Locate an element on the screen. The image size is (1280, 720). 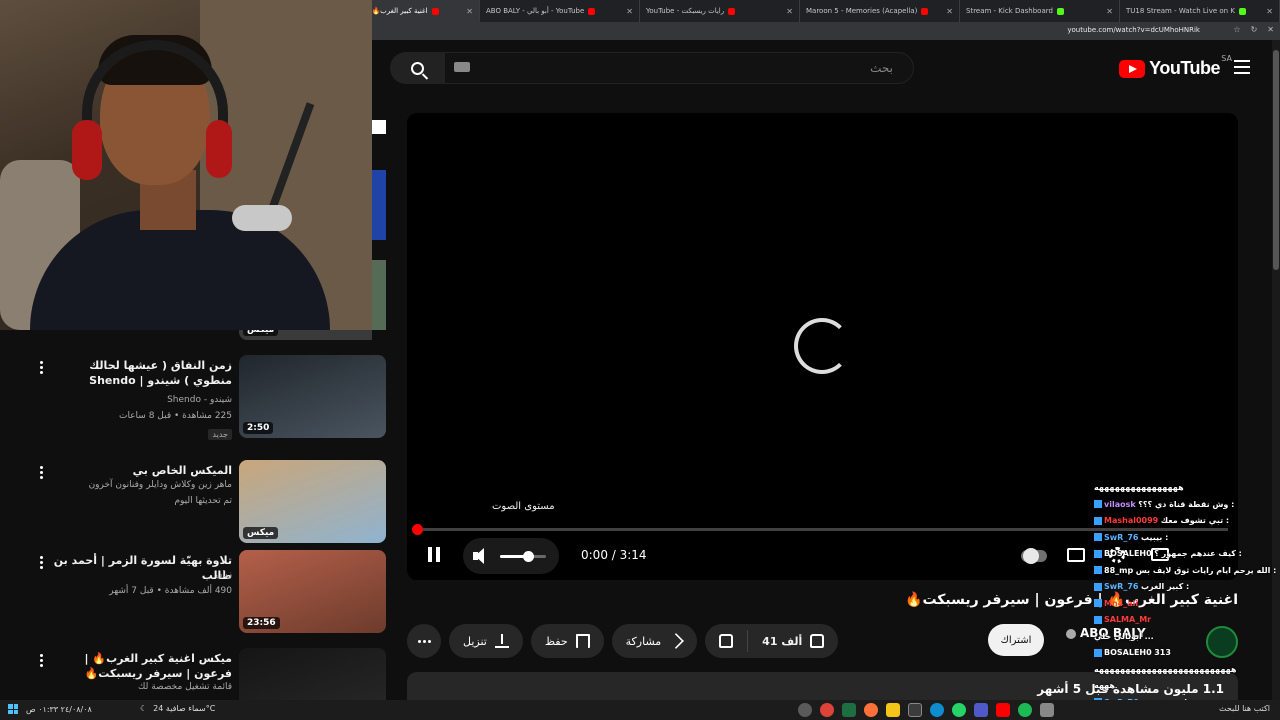
youtube-logo: YouTube SA is located at coordinates (1175, 66).